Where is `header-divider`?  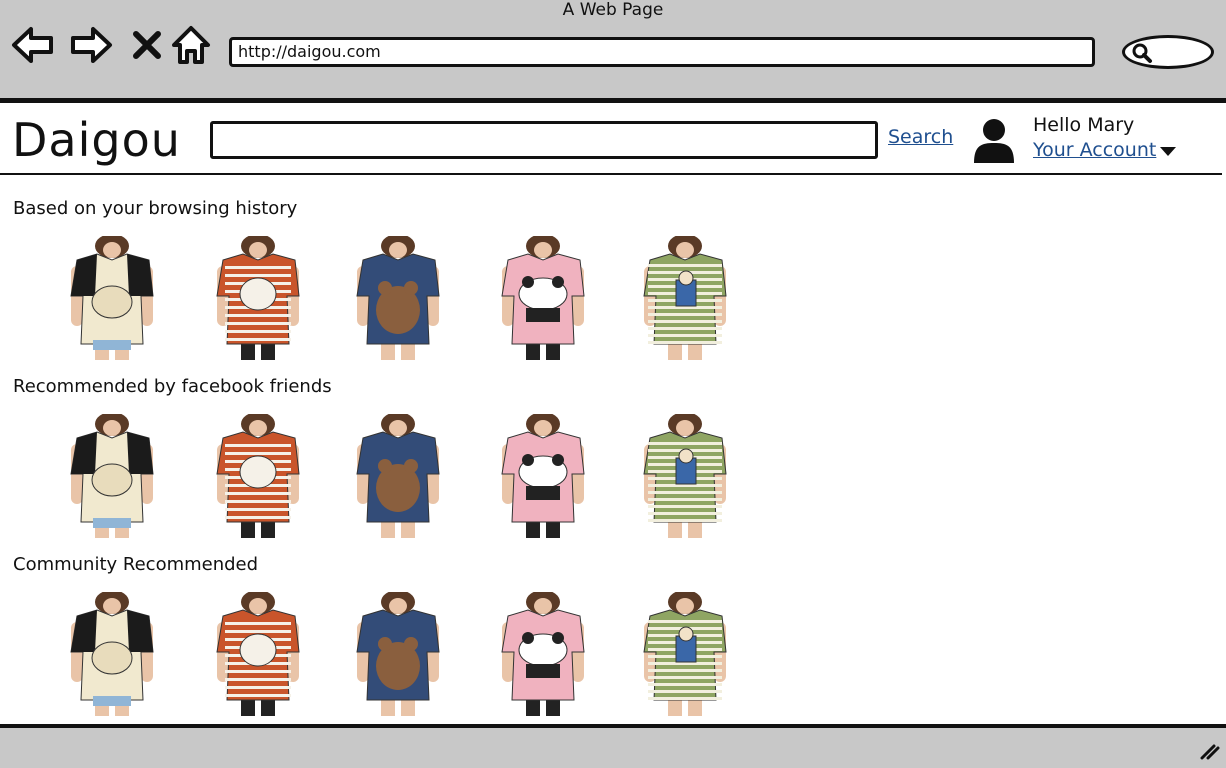
header-divider is located at coordinates (611, 174).